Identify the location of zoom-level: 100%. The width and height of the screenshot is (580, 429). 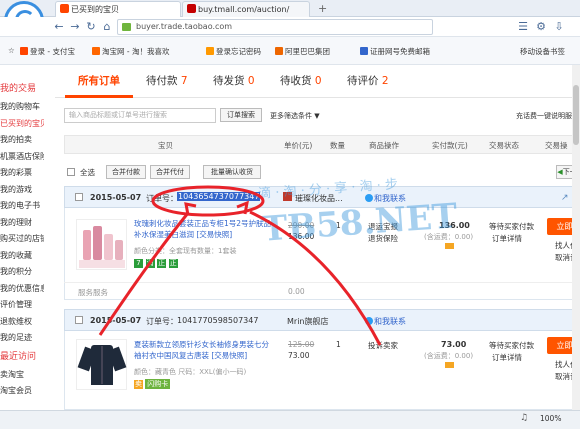
(550, 418).